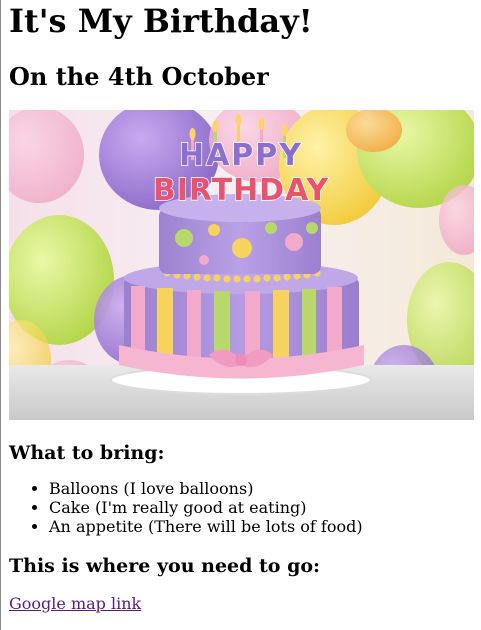 This screenshot has width=481, height=630. I want to click on google-map-link: Google map link, so click(75, 603).